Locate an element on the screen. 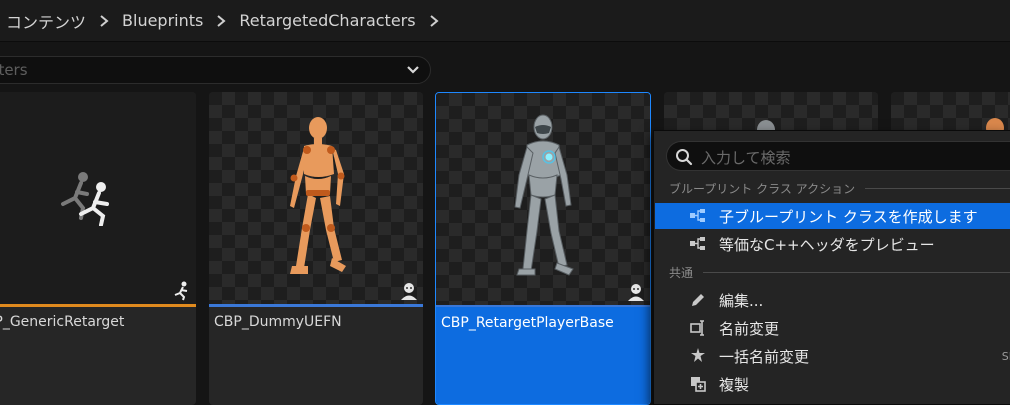  section-header-blueprint-actions: ブループリント クラス アクション is located at coordinates (839, 188).